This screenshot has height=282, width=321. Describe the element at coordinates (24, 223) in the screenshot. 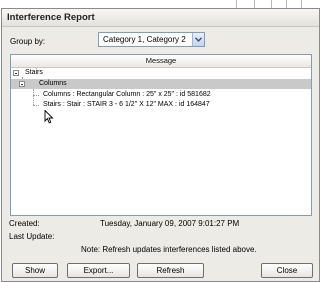

I see `created-label: Created:` at that location.